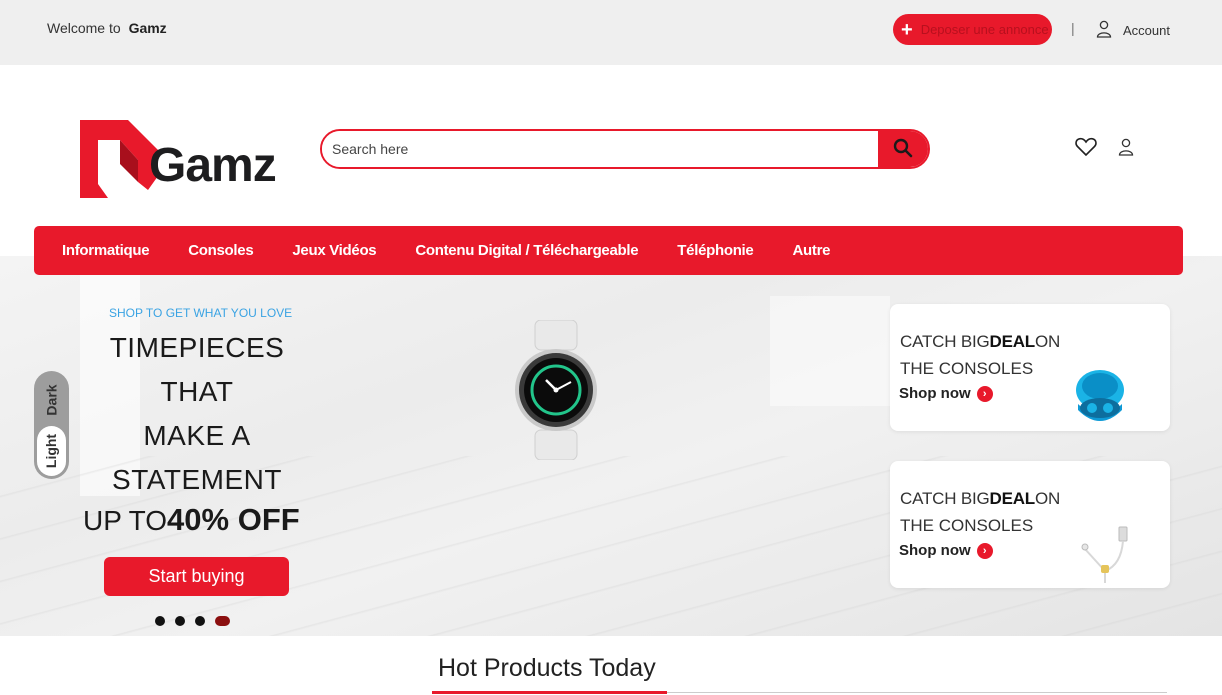  I want to click on site-logo: Gamz, so click(185, 159).